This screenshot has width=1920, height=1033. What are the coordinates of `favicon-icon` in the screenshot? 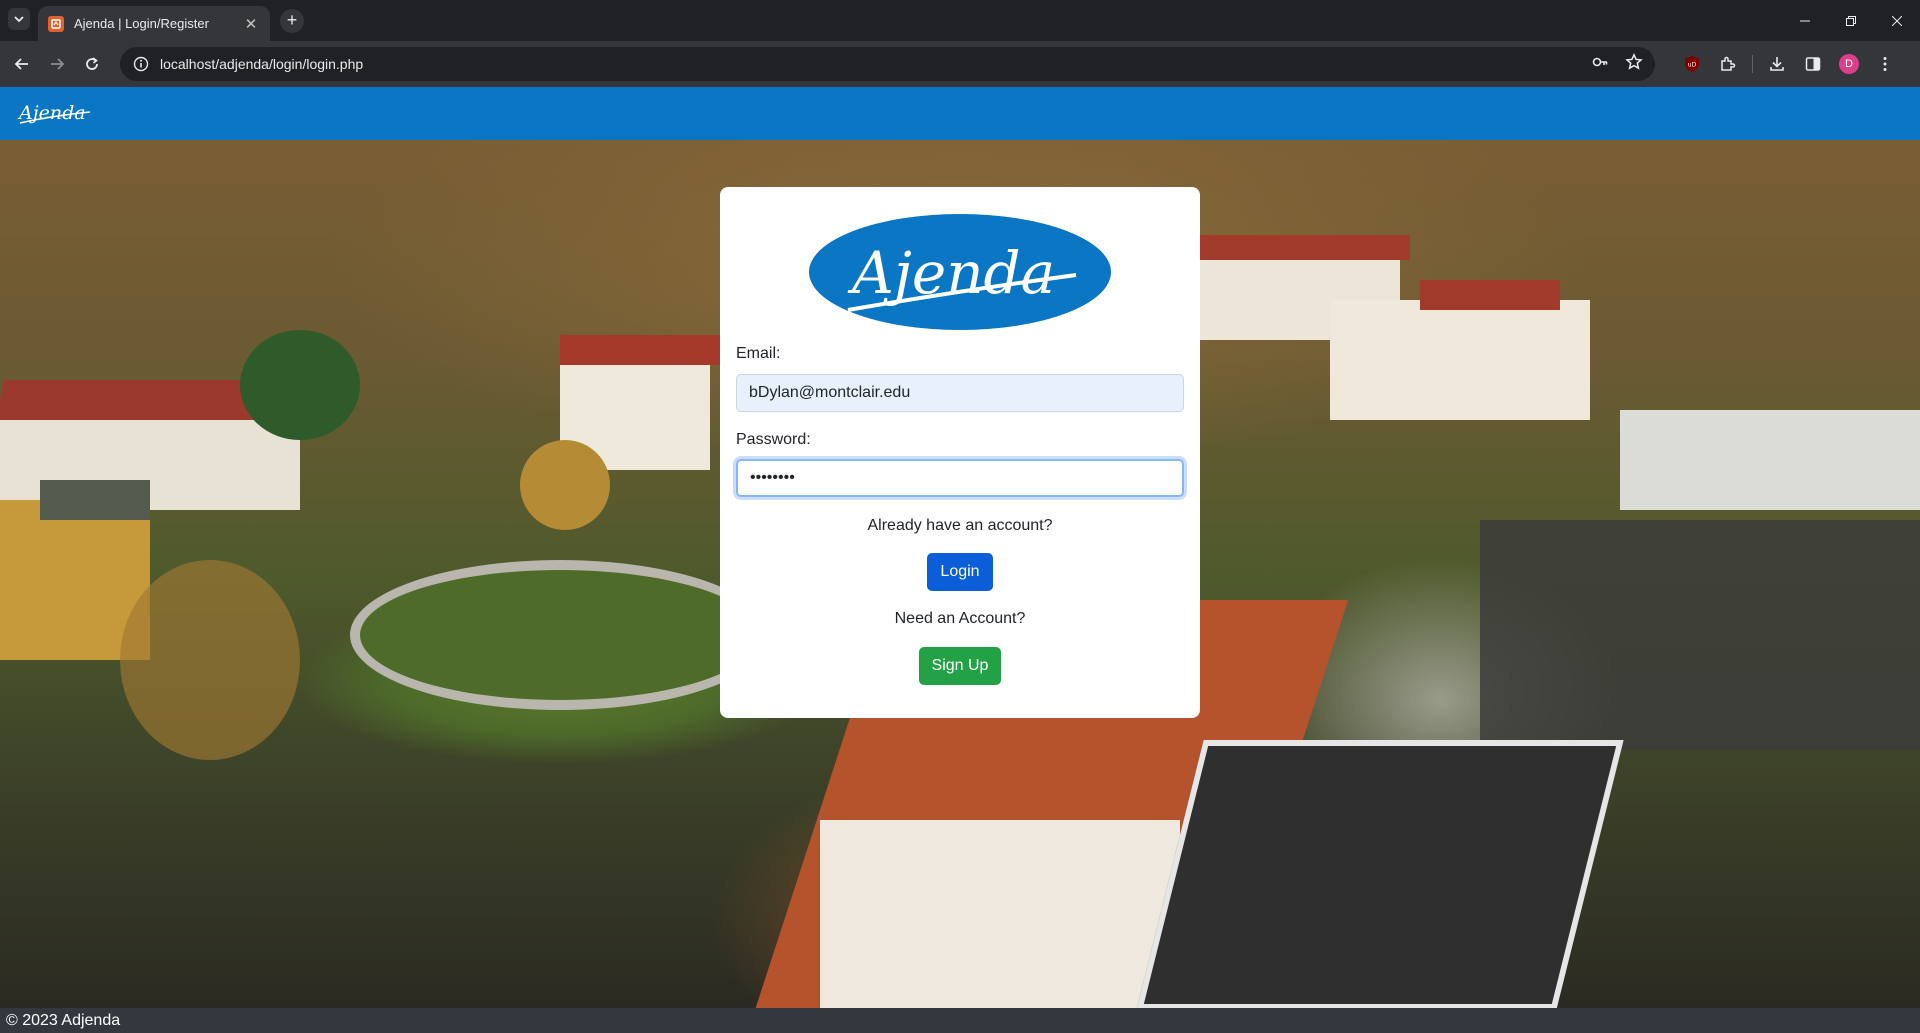 It's located at (56, 23).